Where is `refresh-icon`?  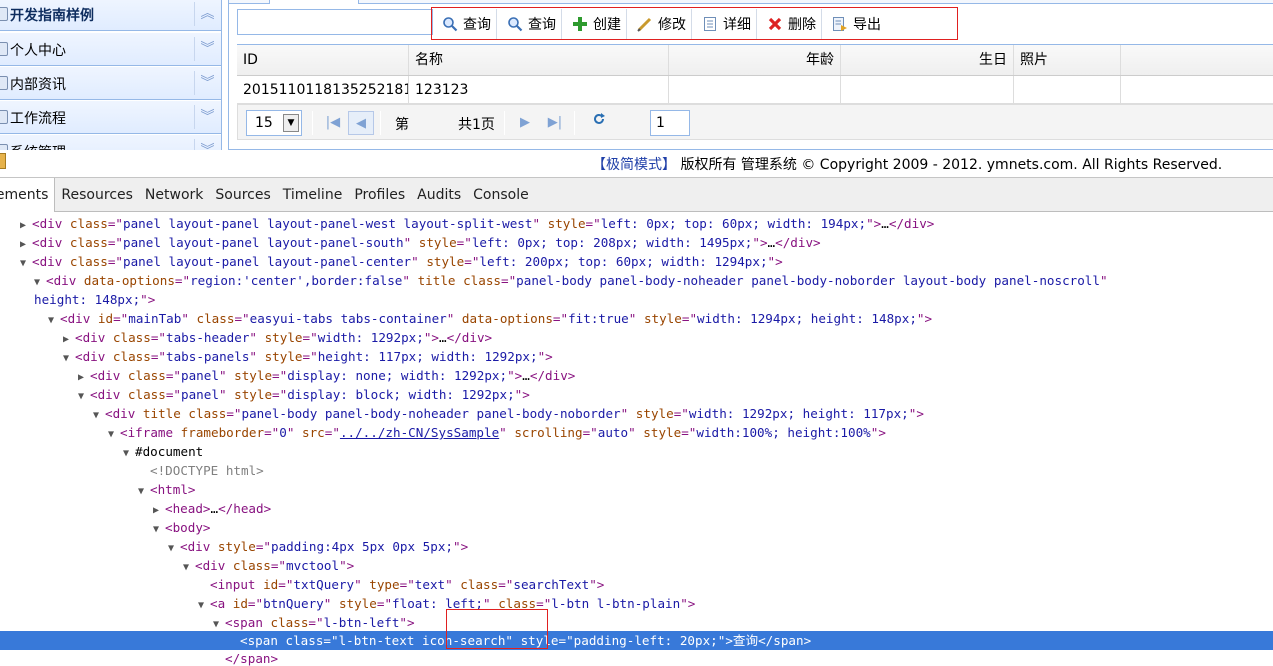
refresh-icon is located at coordinates (599, 123).